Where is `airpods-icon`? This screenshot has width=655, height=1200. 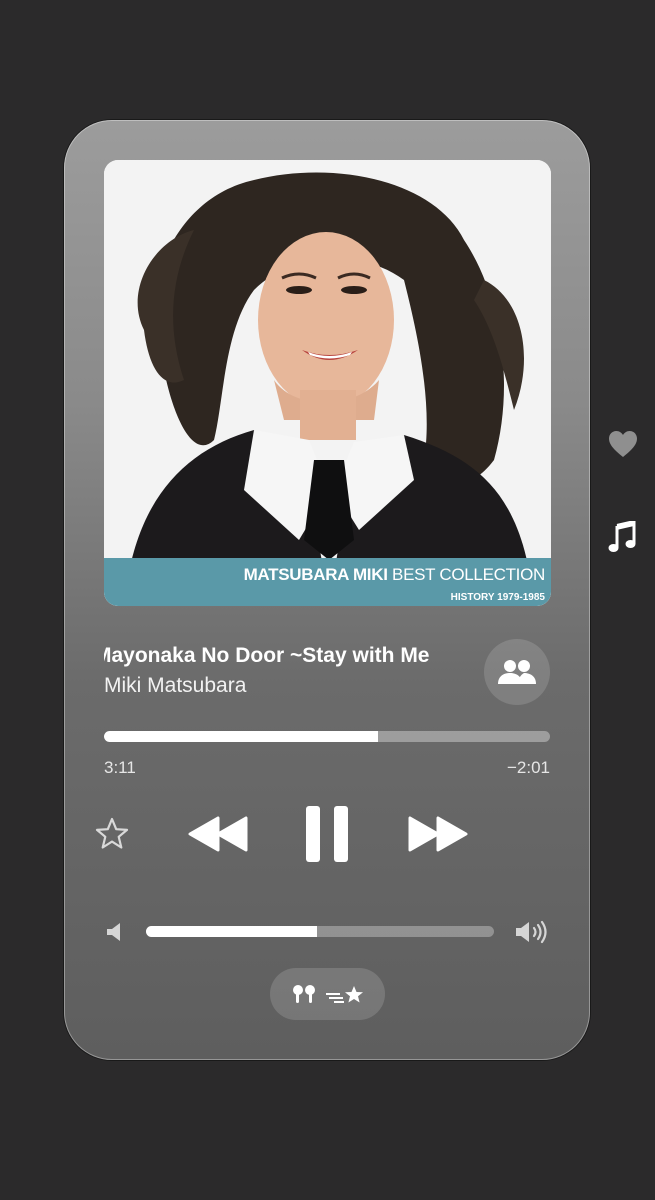
airpods-icon is located at coordinates (303, 994).